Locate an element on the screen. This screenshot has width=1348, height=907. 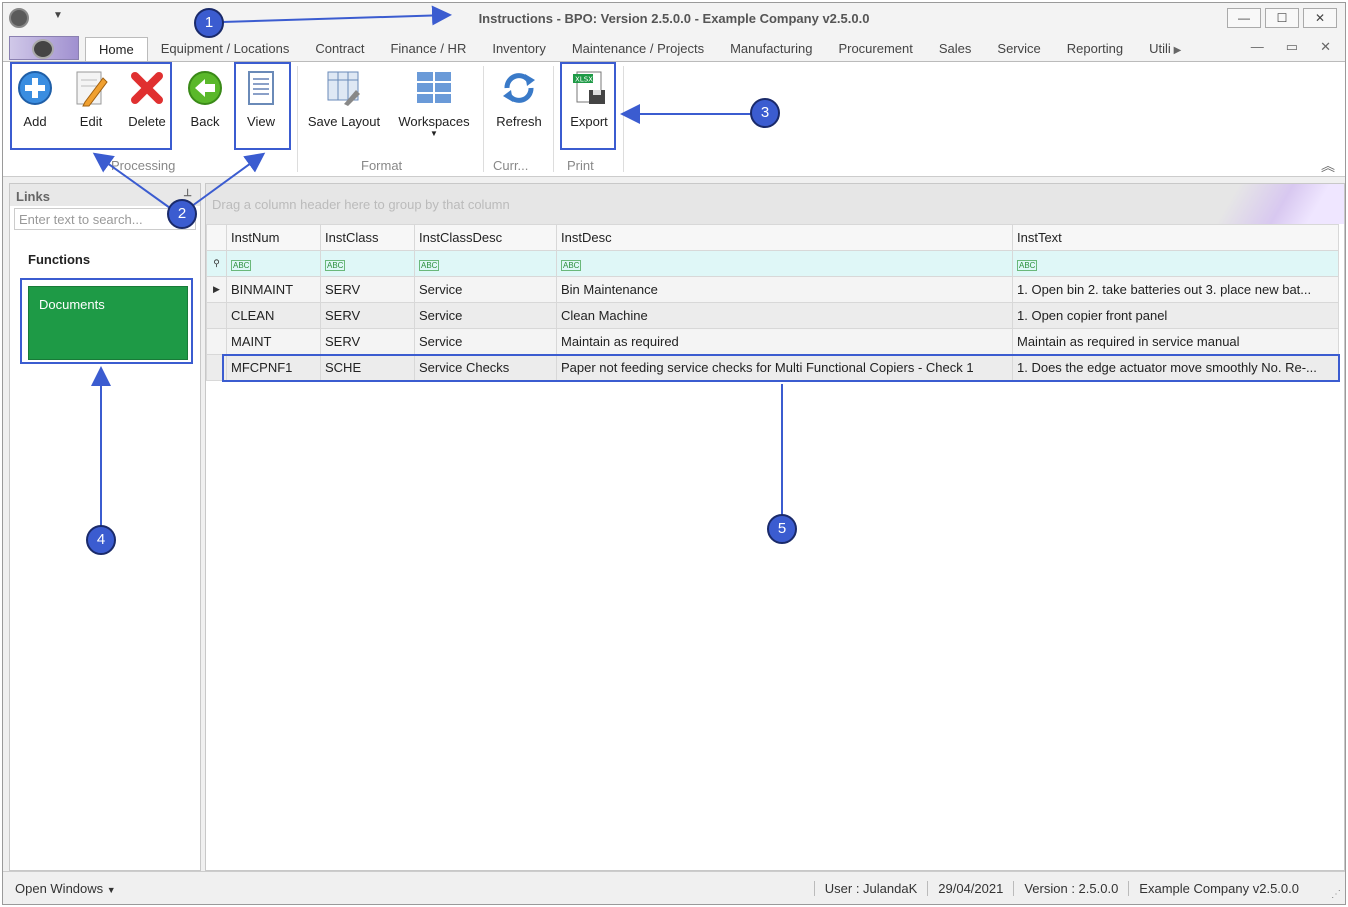
cell-instnum: CLEAN is located at coordinates (273, 315).